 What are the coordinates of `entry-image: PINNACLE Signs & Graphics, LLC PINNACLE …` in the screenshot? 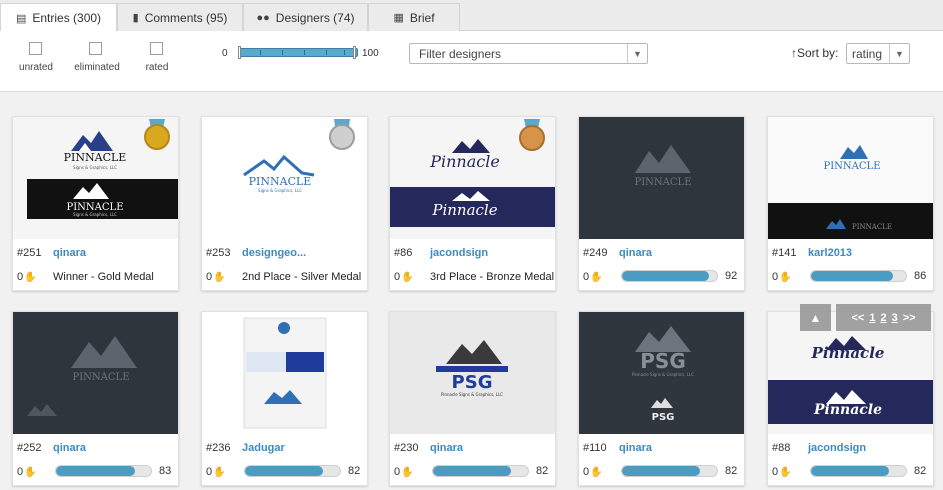 It's located at (95, 178).